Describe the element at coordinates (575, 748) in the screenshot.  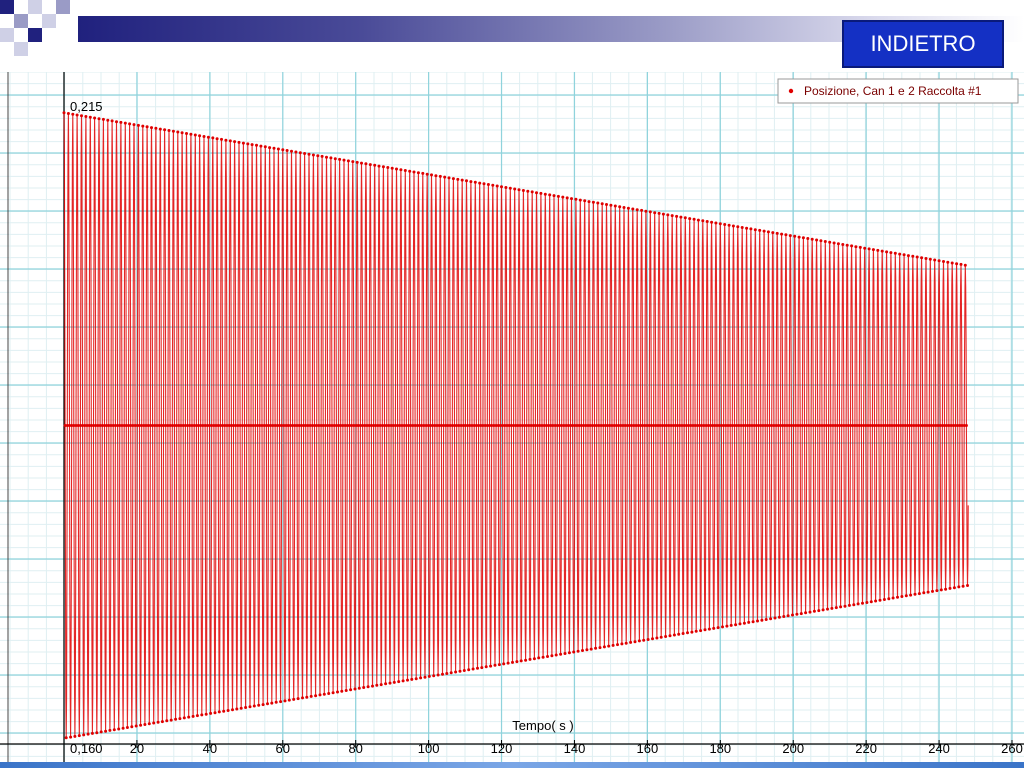
I see `x-tick-label: 140` at that location.